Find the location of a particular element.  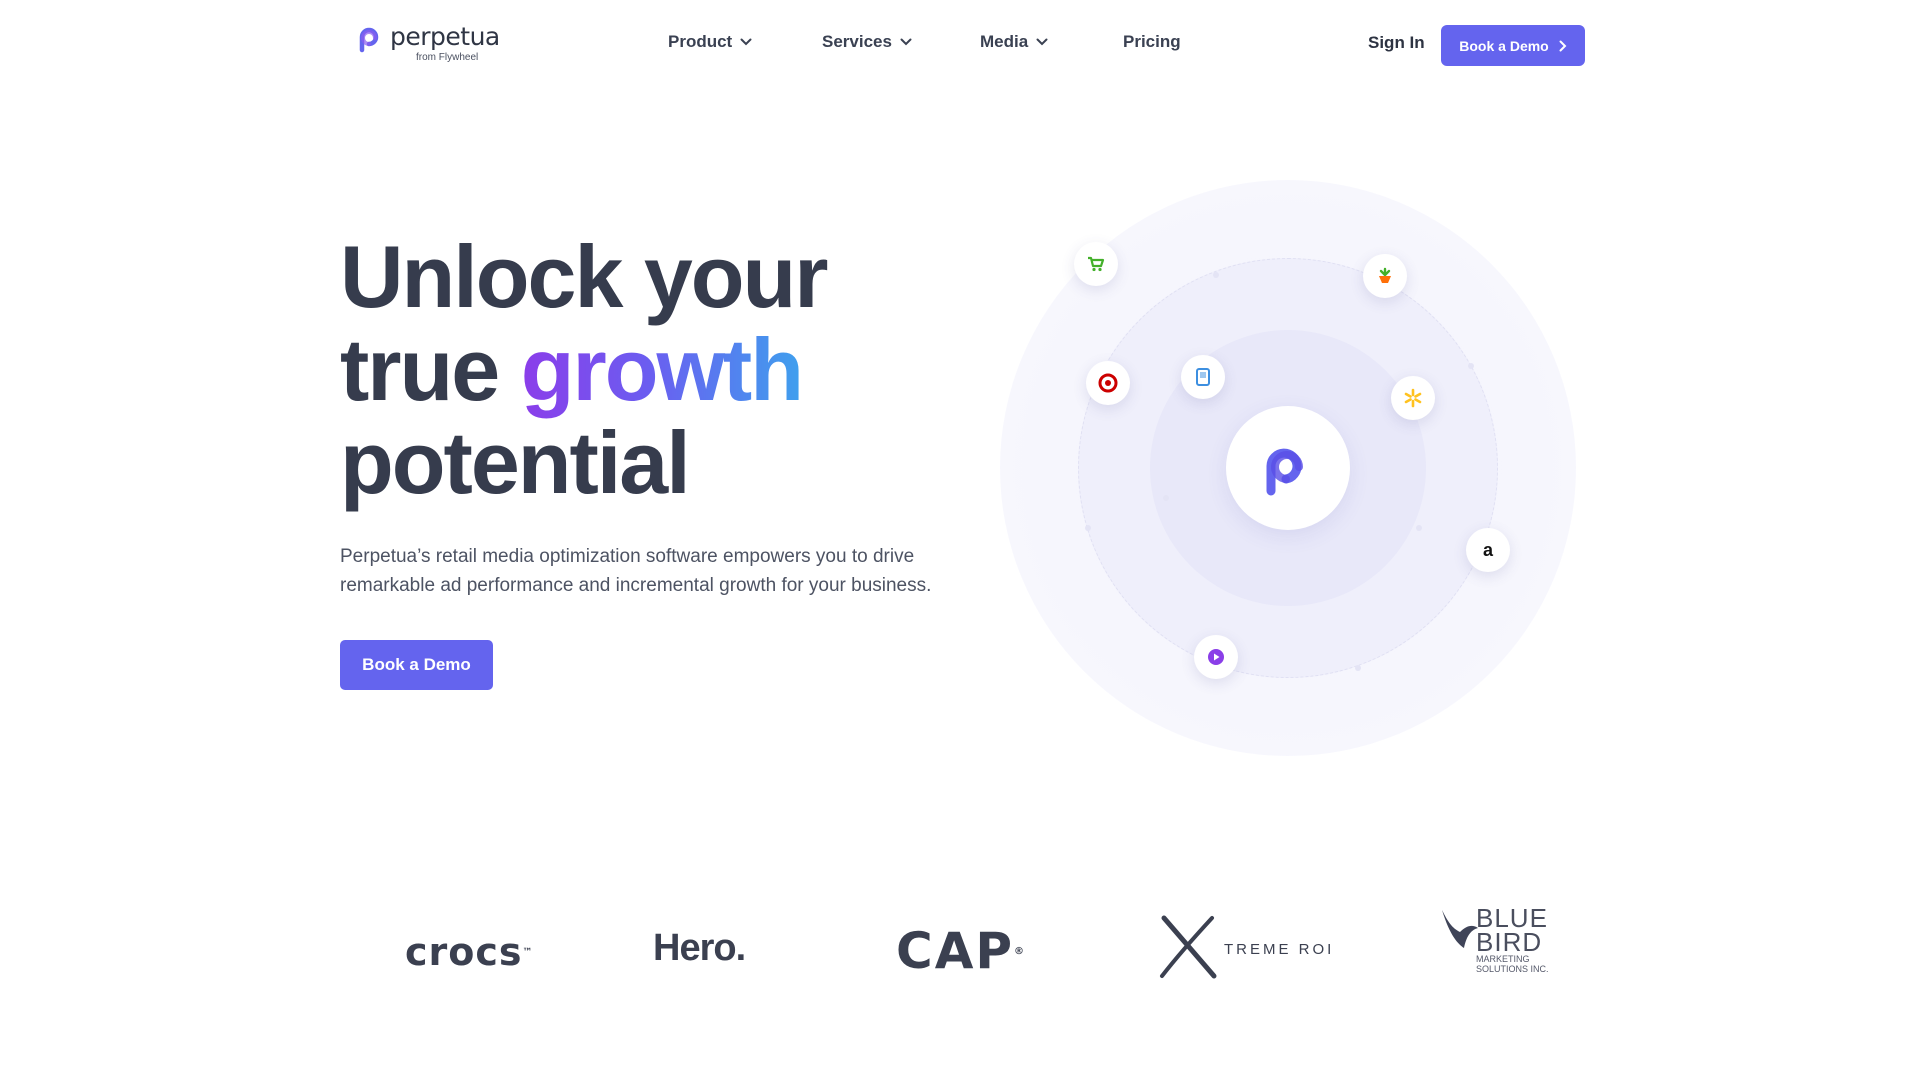

nav-item-media: Media is located at coordinates (1014, 42).